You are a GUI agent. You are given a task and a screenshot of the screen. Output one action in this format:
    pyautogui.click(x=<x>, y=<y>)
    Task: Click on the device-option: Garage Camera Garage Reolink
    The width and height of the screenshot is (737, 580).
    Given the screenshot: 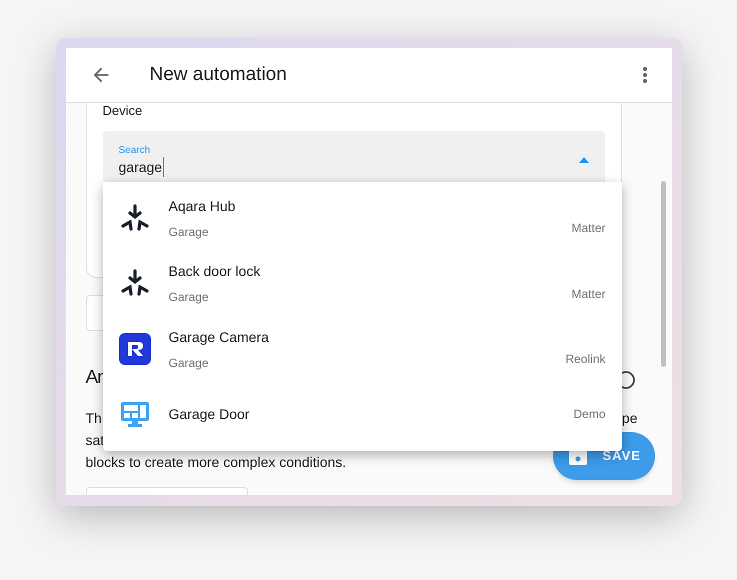 What is the action you would take?
    pyautogui.click(x=362, y=349)
    